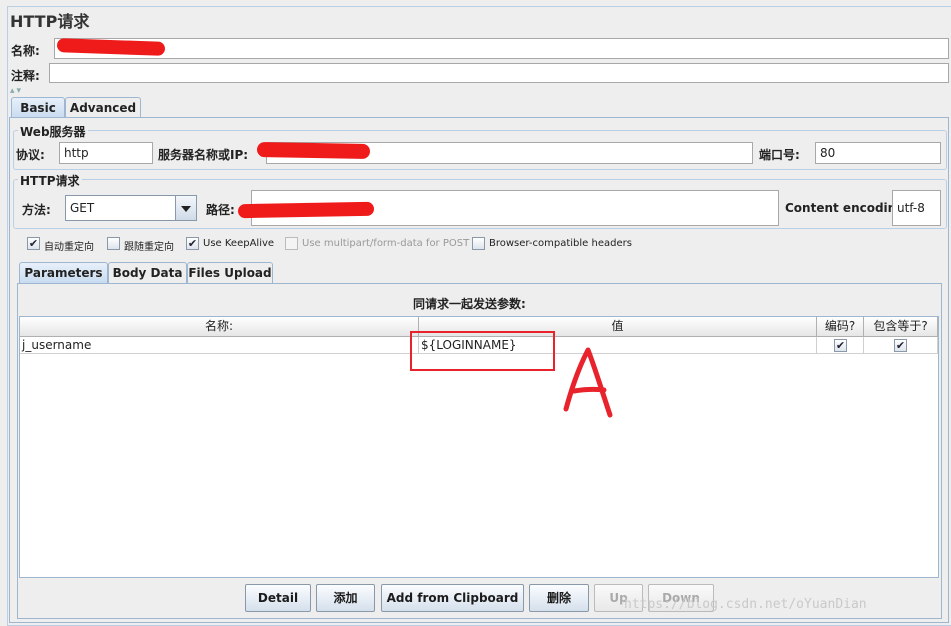  I want to click on comment-label: 注释:, so click(25, 76).